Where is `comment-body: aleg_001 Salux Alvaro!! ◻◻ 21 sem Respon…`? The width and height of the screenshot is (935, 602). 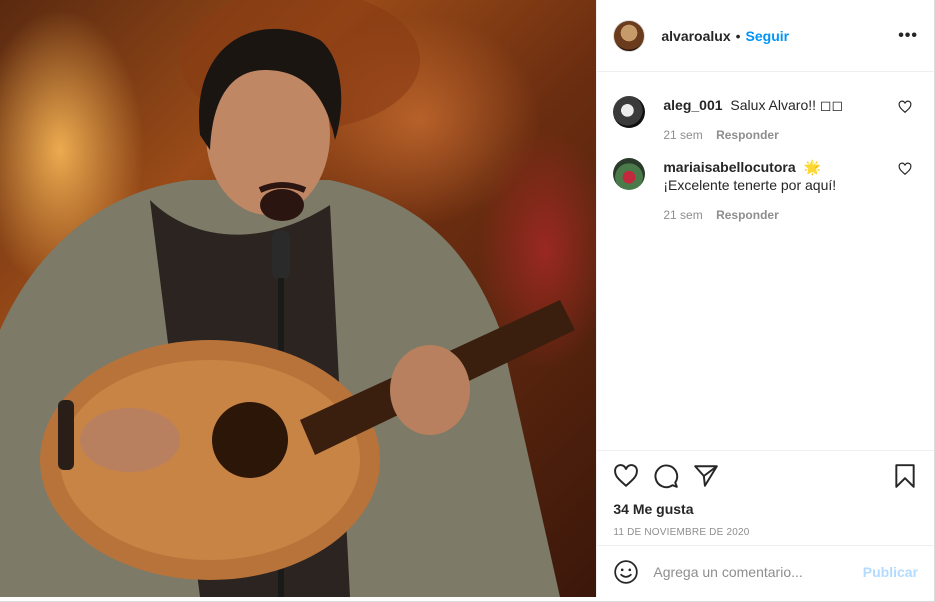 comment-body: aleg_001 Salux Alvaro!! ◻◻ 21 sem Respon… is located at coordinates (778, 119).